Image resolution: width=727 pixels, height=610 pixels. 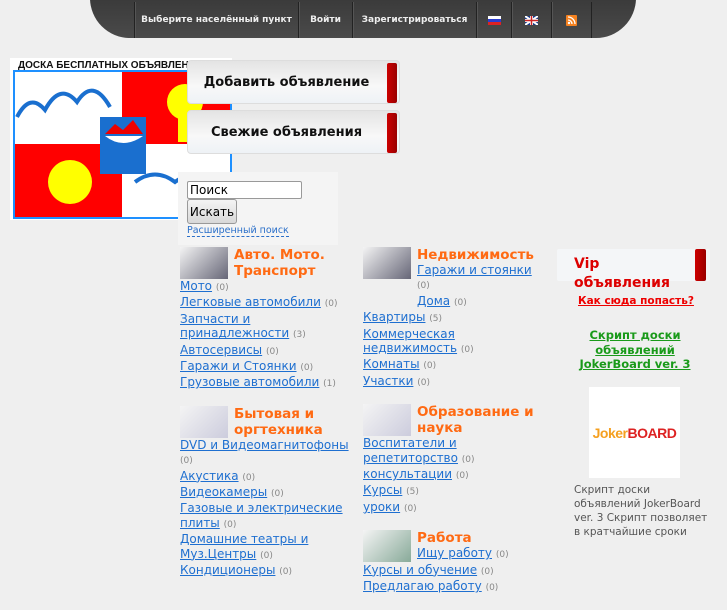 What do you see at coordinates (212, 211) in the screenshot?
I see `search-button: Искать` at bounding box center [212, 211].